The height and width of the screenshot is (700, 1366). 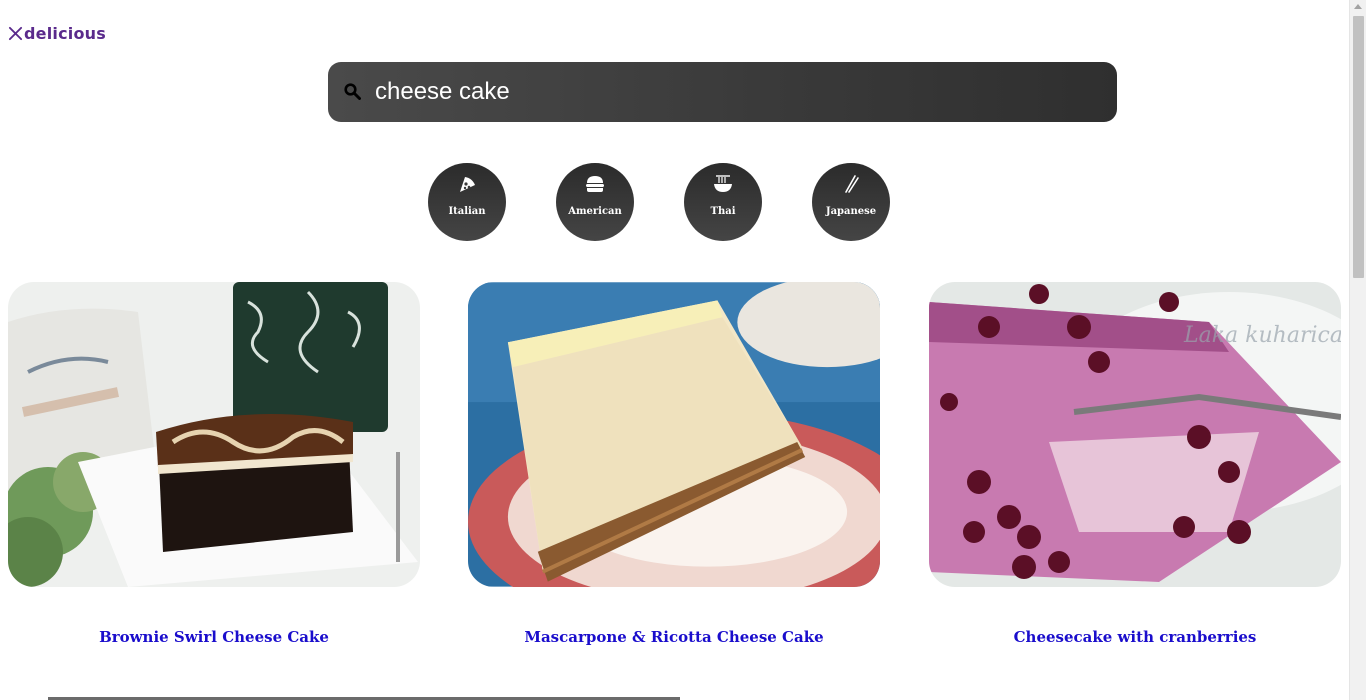 I want to click on category-label: Japanese, so click(x=851, y=211).